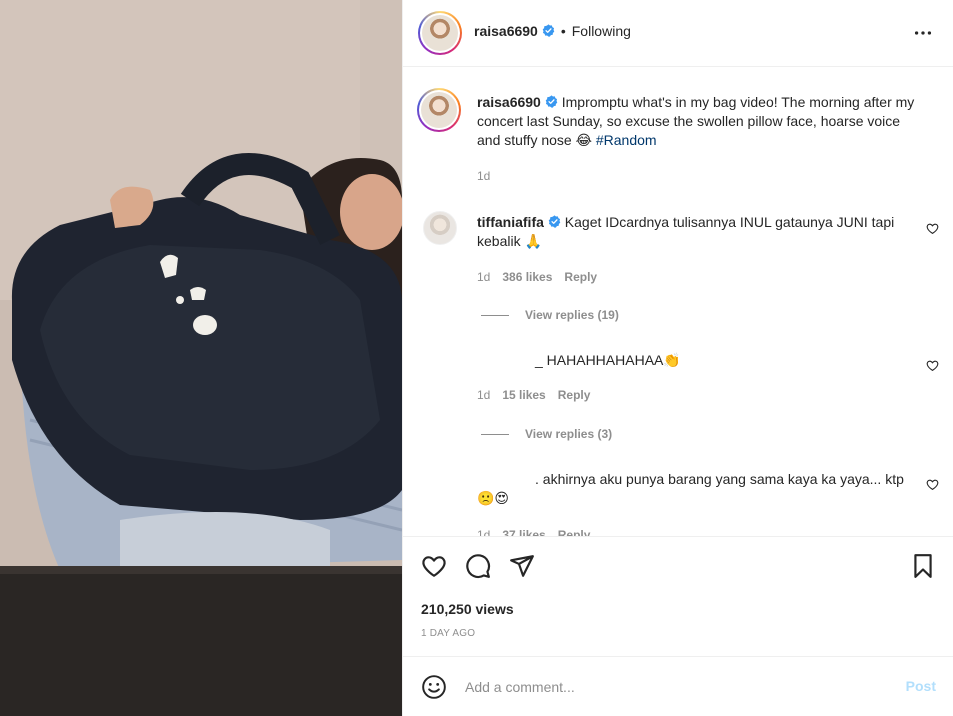 This screenshot has width=953, height=716. Describe the element at coordinates (572, 315) in the screenshot. I see `view-replies-label: View replies (19)` at that location.